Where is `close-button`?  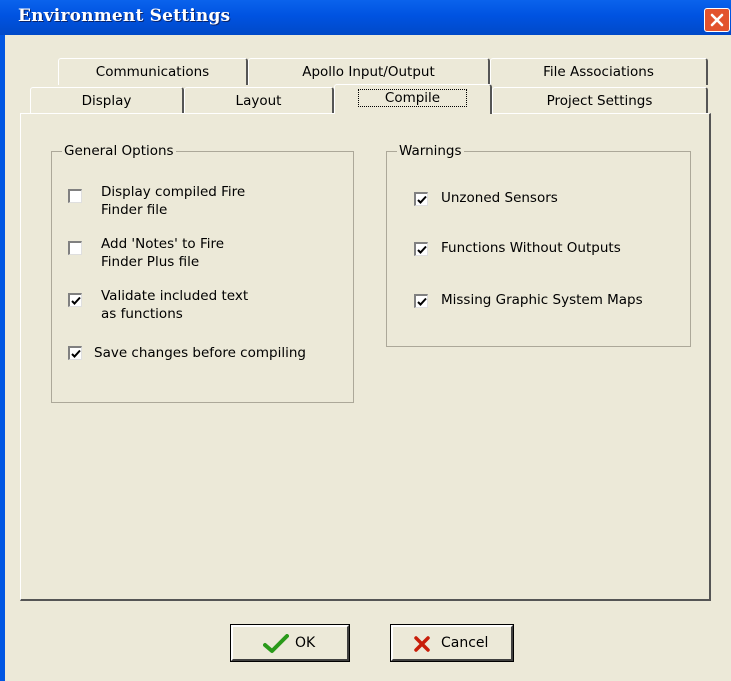 close-button is located at coordinates (717, 20).